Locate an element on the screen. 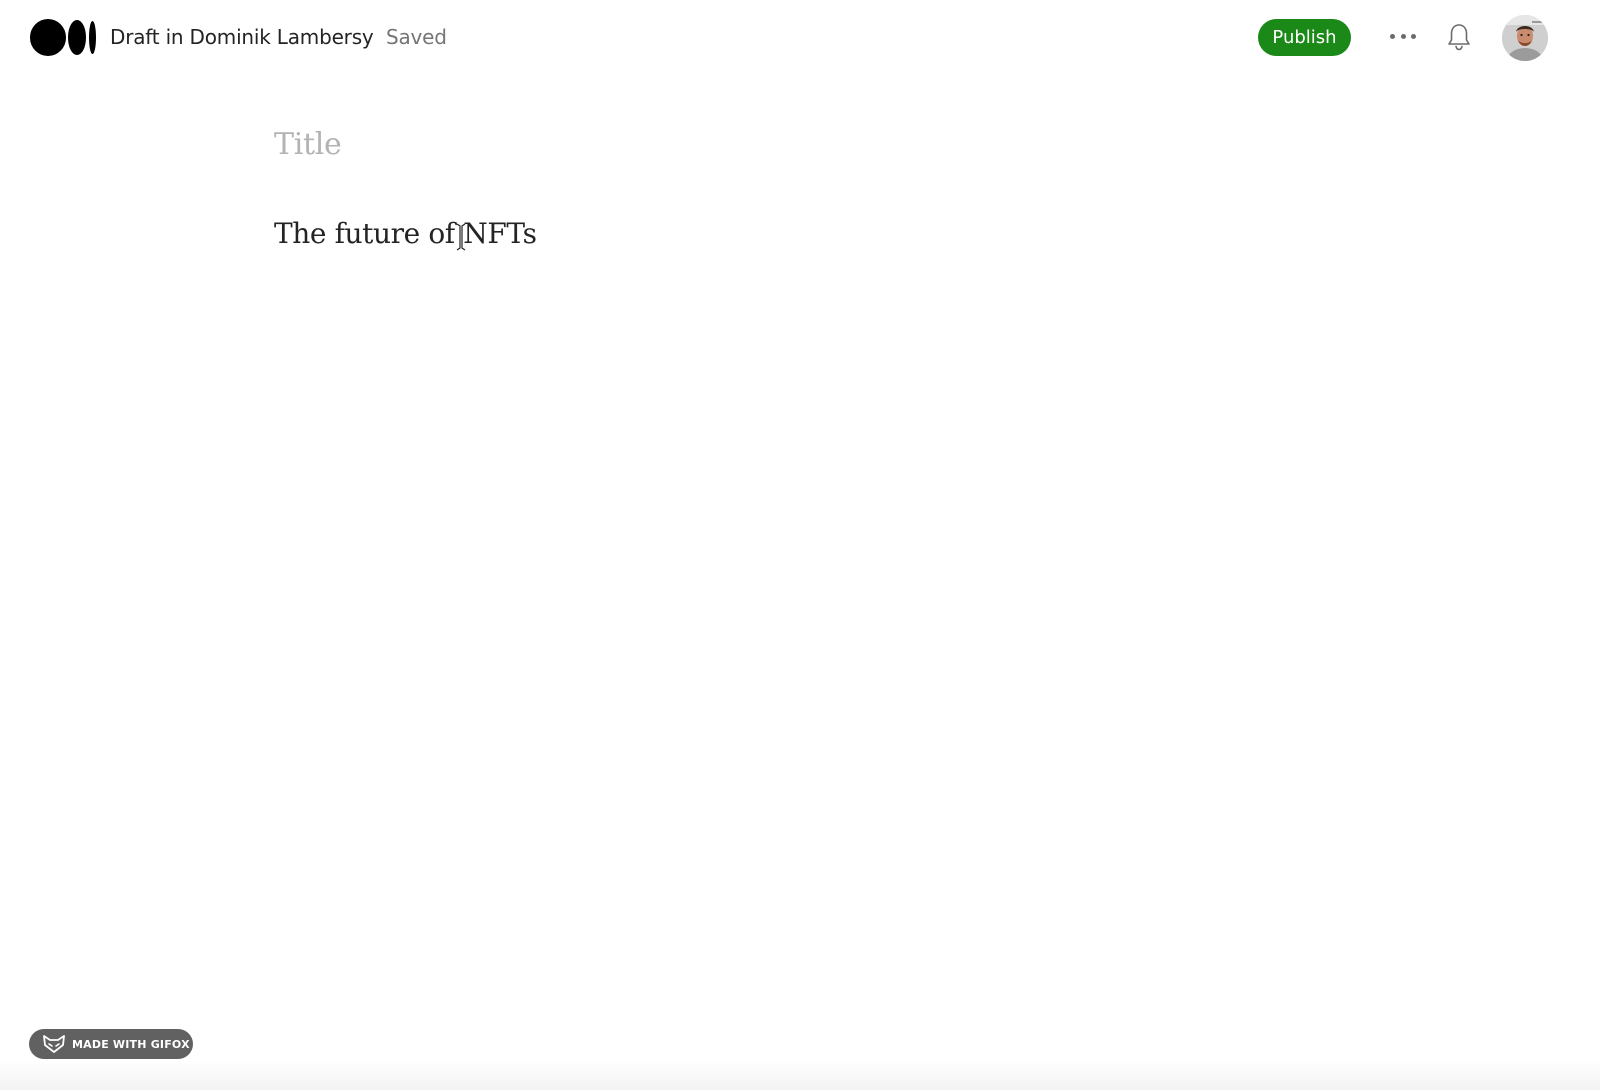  draft-location-label: Draft in Dominik Lambersy is located at coordinates (242, 37).